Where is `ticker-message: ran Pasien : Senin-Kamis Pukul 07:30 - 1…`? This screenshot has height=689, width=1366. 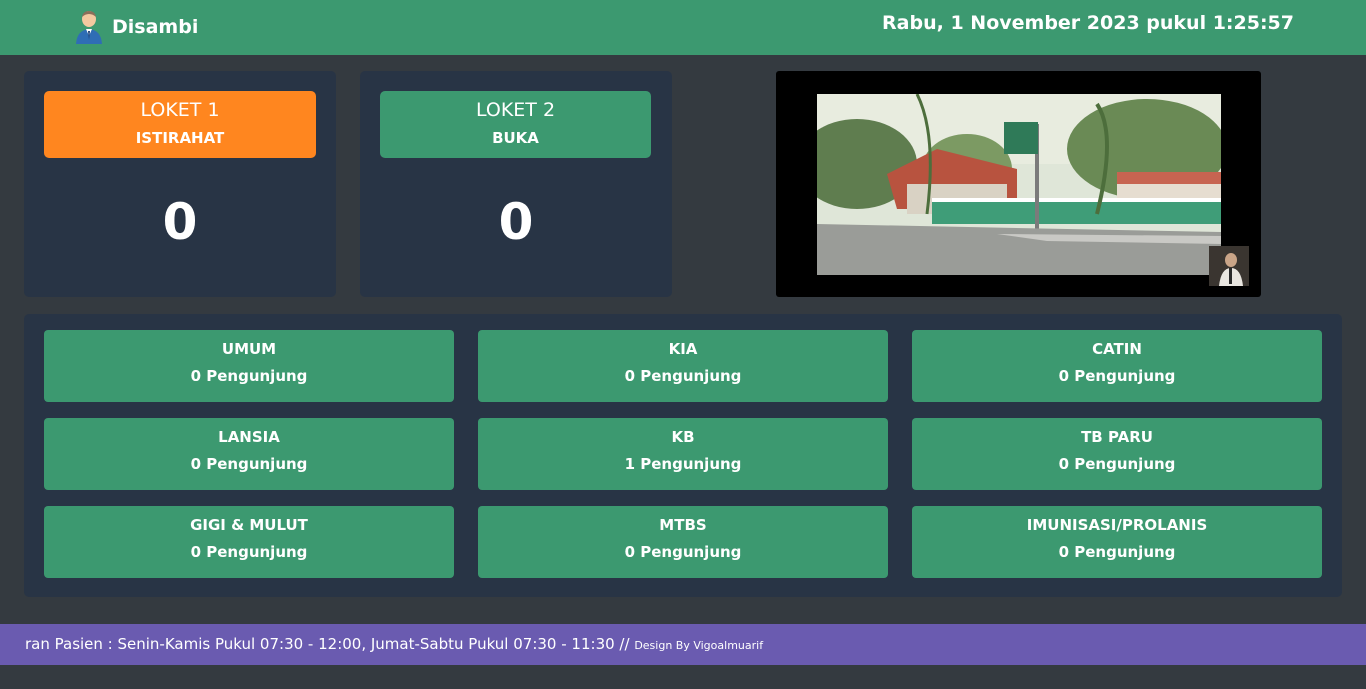
ticker-message: ran Pasien : Senin-Kamis Pukul 07:30 - 1… is located at coordinates (327, 644).